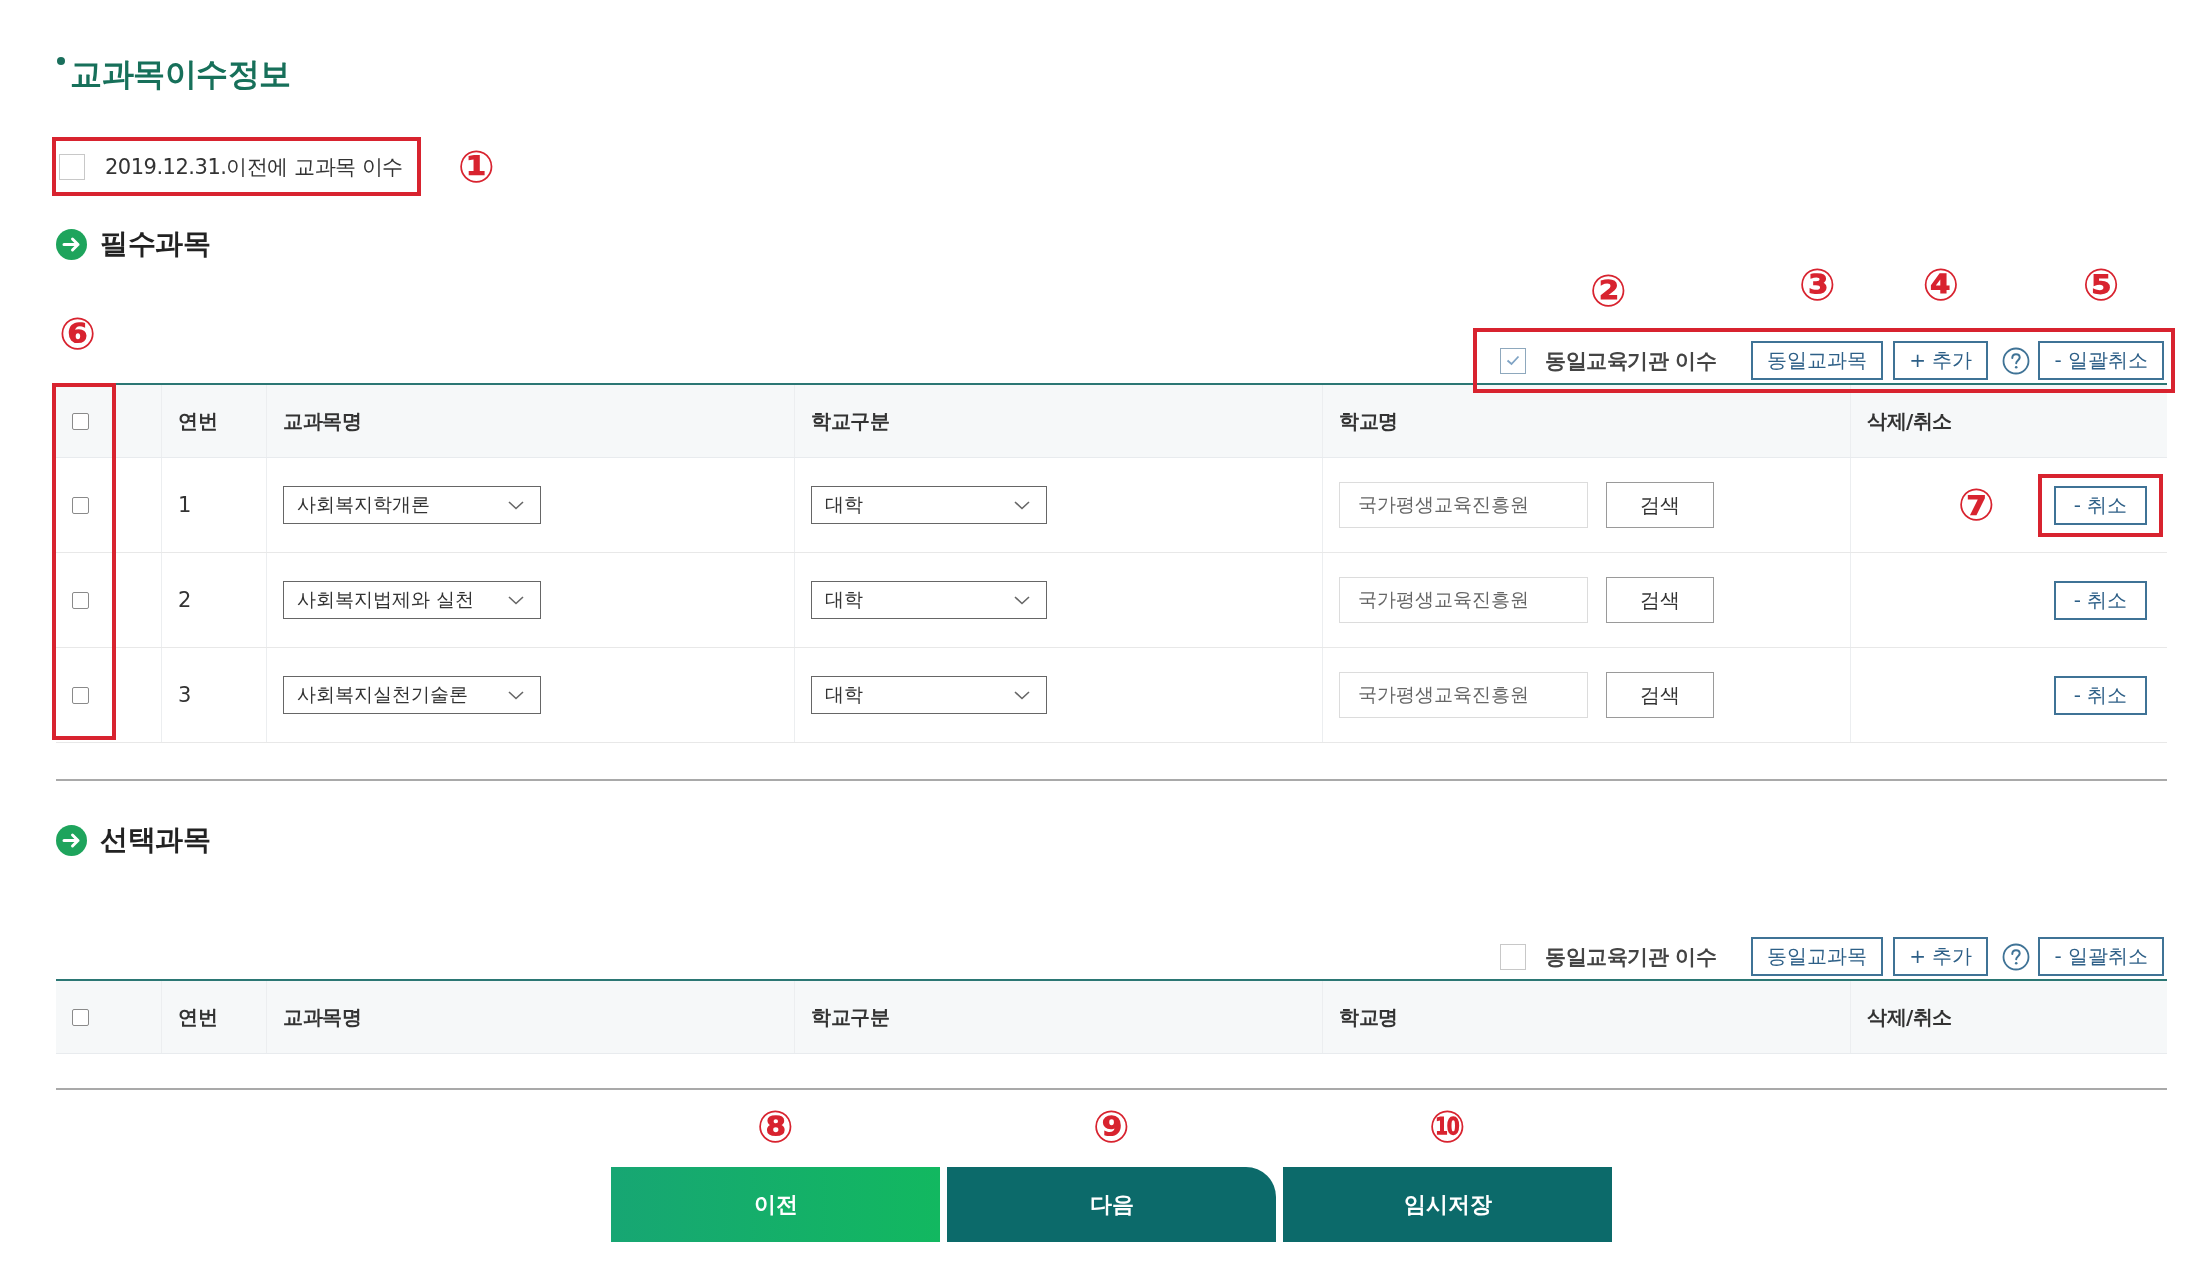  Describe the element at coordinates (155, 840) in the screenshot. I see `section-heading: 선택과목` at that location.